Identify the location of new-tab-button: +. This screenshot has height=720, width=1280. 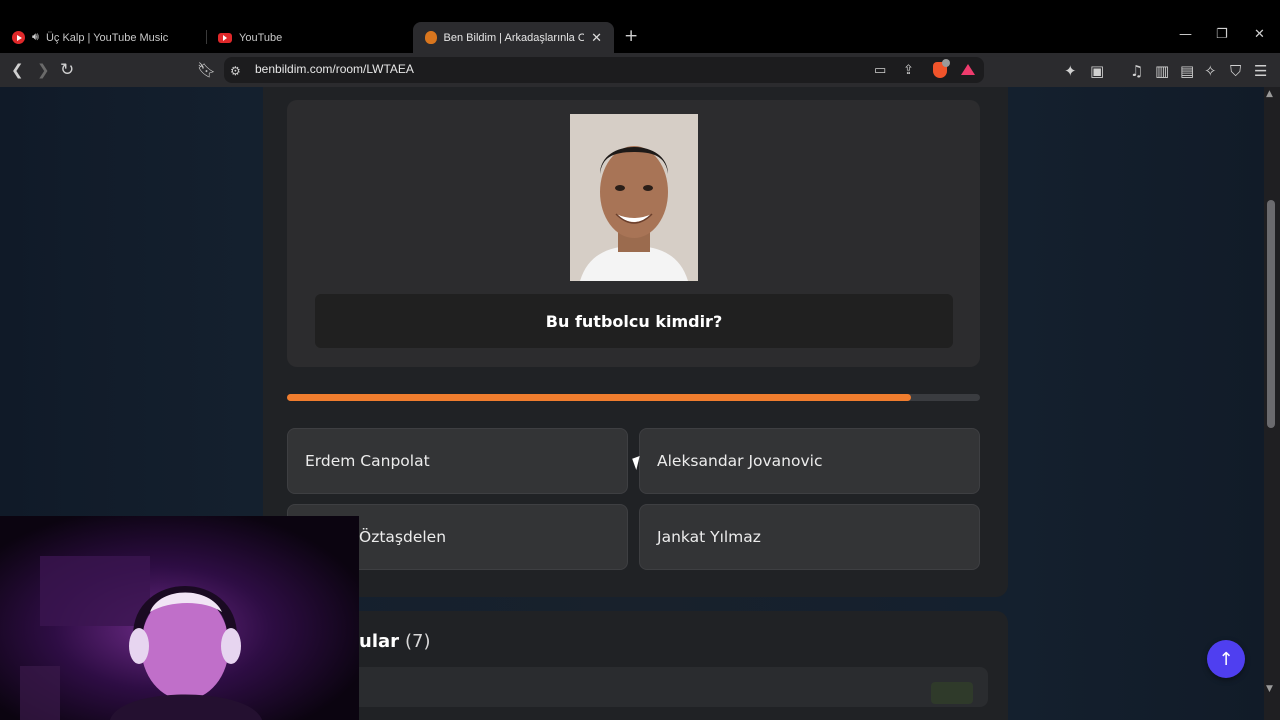
(631, 36).